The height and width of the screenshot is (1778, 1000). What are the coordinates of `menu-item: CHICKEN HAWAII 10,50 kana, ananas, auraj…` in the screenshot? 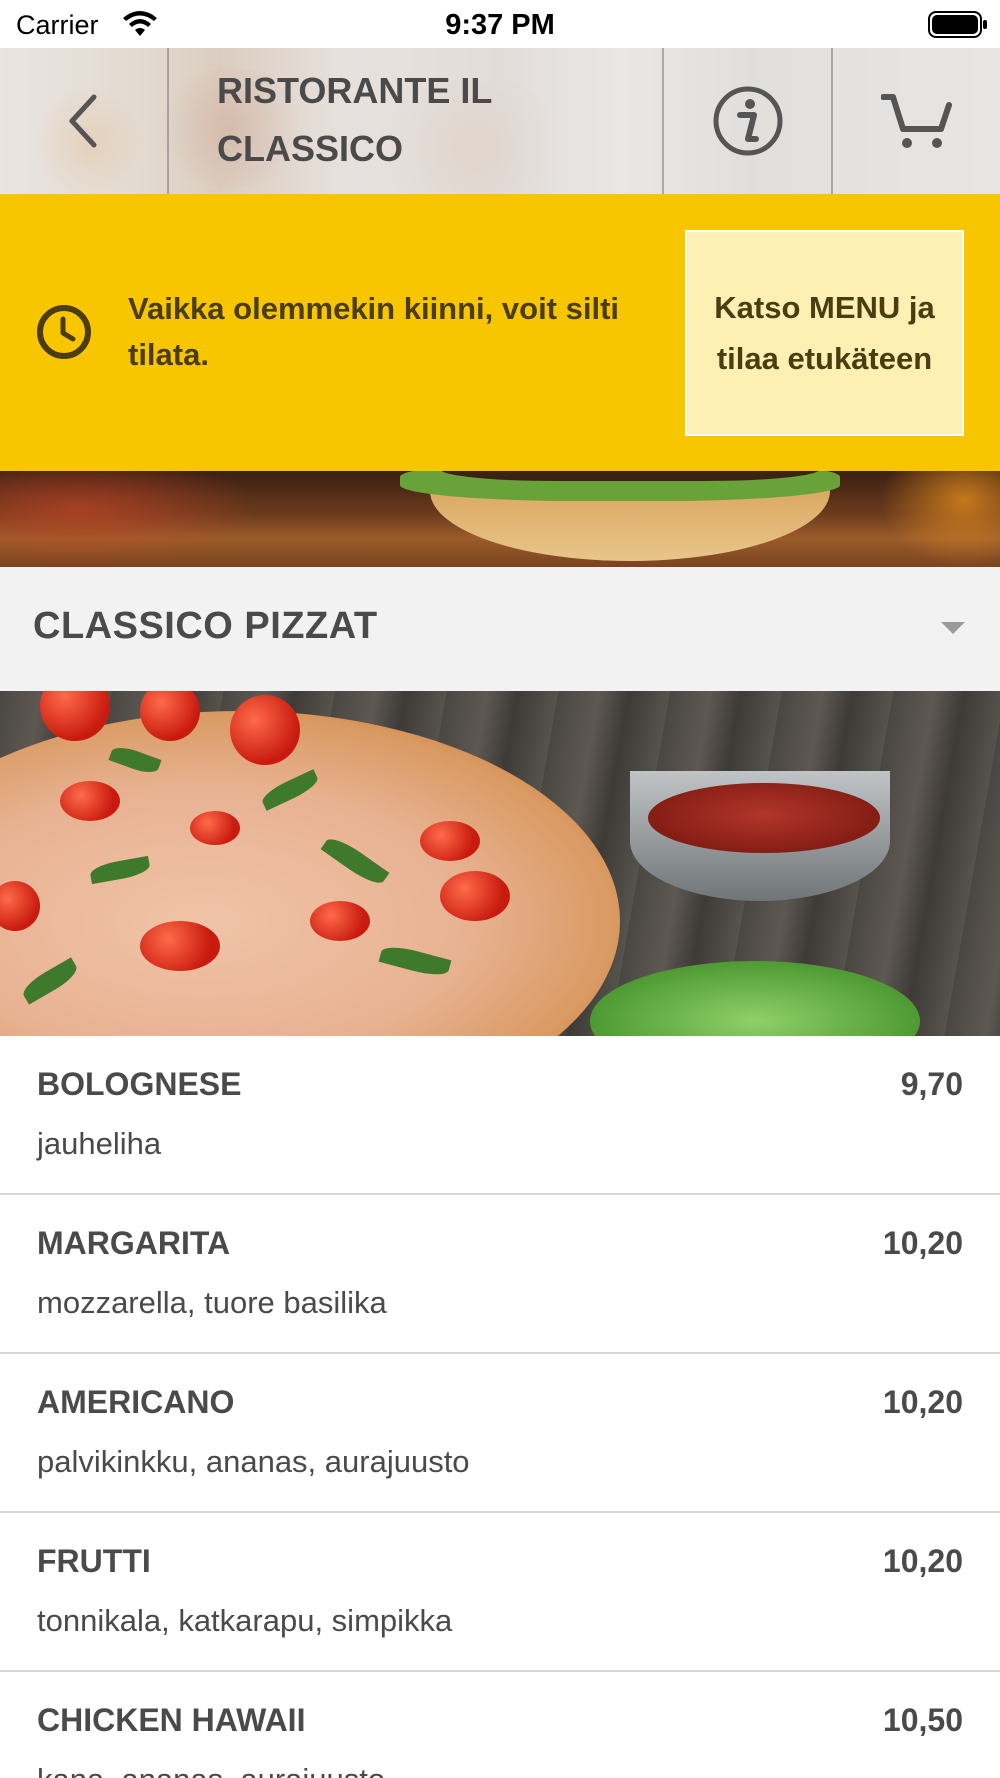 It's located at (500, 1725).